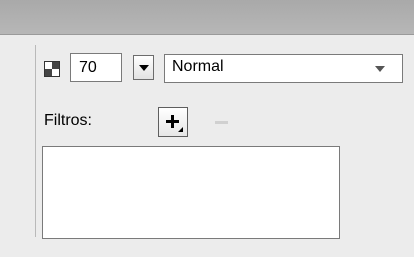  What do you see at coordinates (283, 68) in the screenshot?
I see `blend-mode-select: Normal` at bounding box center [283, 68].